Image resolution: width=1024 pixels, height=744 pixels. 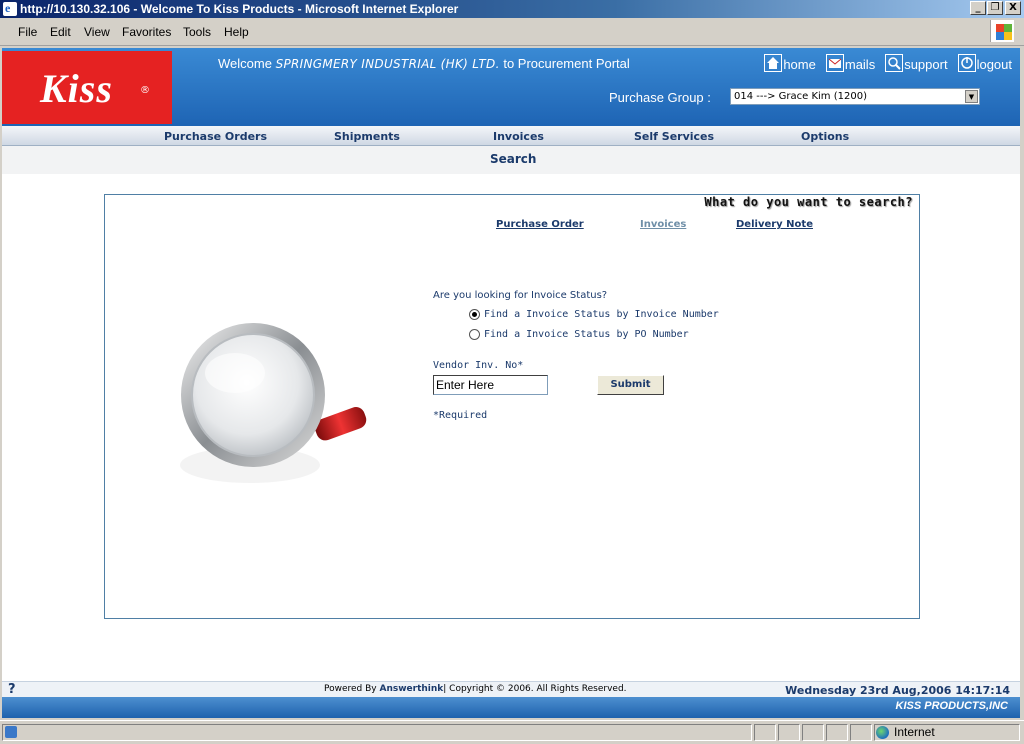 What do you see at coordinates (790, 63) in the screenshot?
I see `home-link: home` at bounding box center [790, 63].